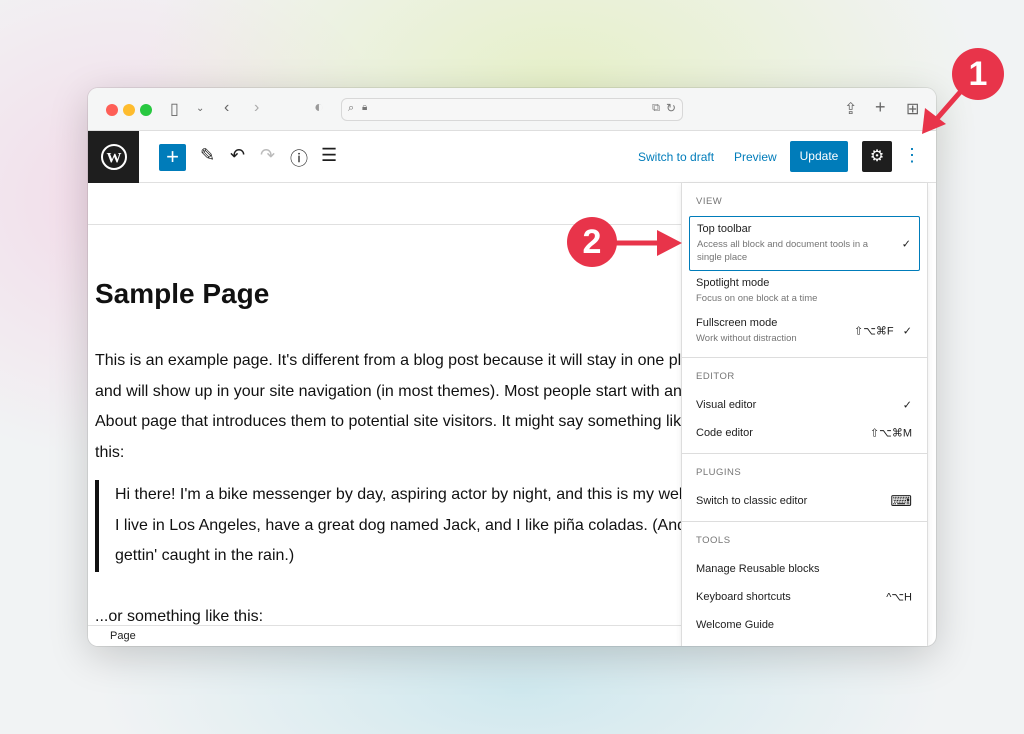 This screenshot has width=1024, height=734. Describe the element at coordinates (978, 74) in the screenshot. I see `annotation-badge-1: 1` at that location.